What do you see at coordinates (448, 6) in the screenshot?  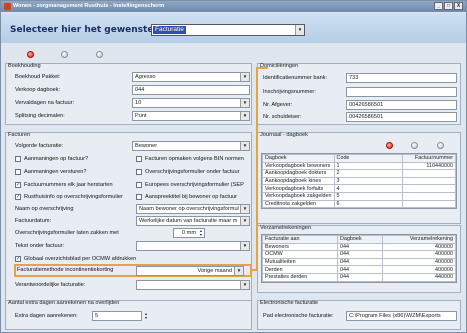 I see `maximize-button: □` at bounding box center [448, 6].